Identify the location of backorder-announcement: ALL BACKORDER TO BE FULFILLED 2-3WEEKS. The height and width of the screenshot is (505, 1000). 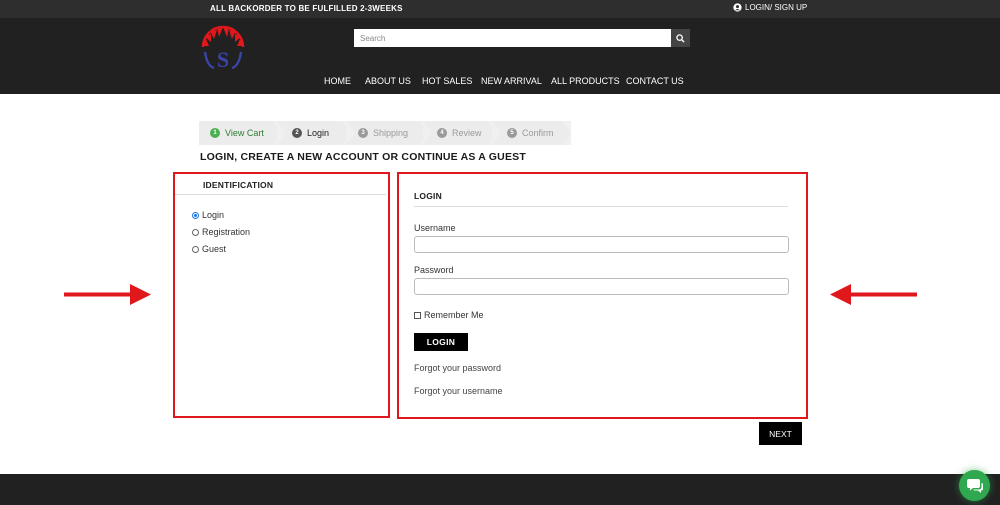
(306, 8).